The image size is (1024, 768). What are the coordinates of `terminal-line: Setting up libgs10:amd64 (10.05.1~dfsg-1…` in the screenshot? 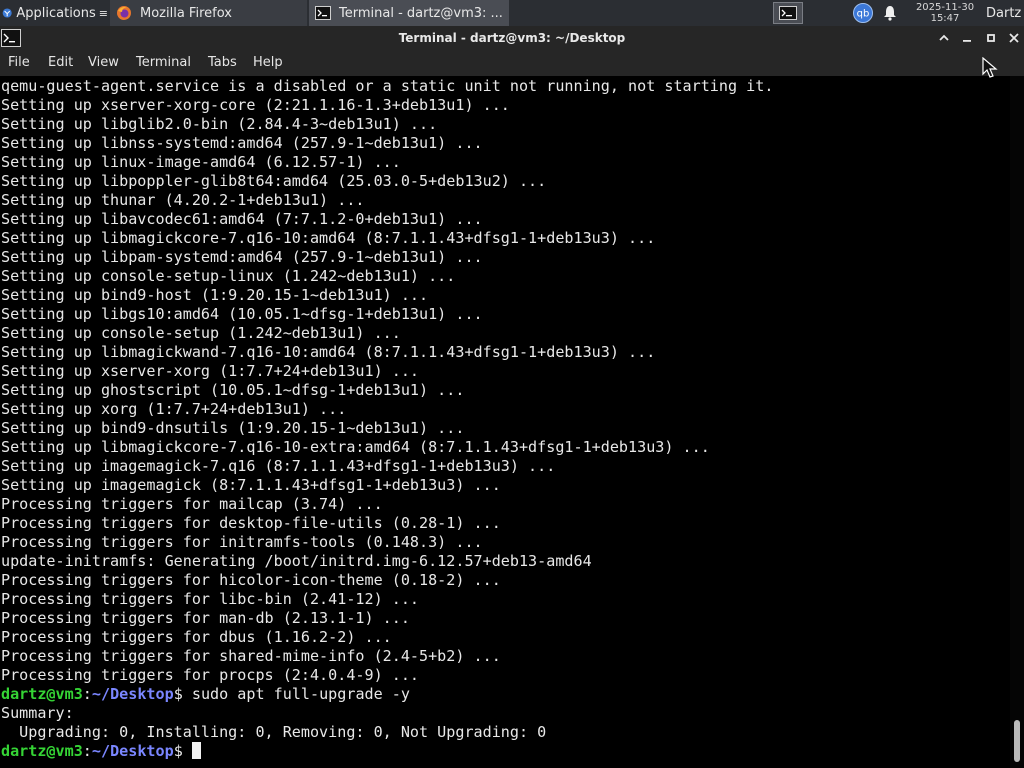 It's located at (242, 314).